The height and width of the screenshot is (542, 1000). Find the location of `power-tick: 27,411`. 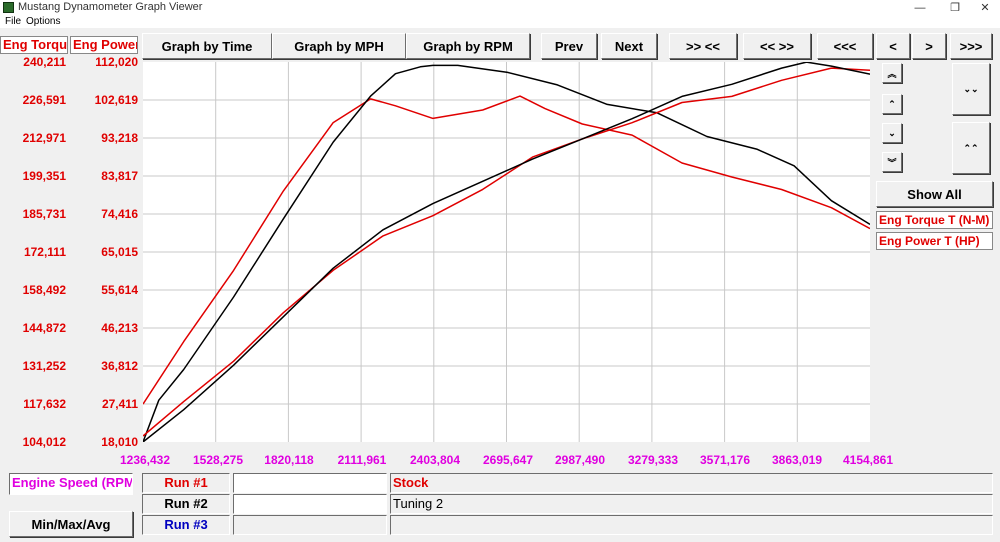

power-tick: 27,411 is located at coordinates (119, 404).